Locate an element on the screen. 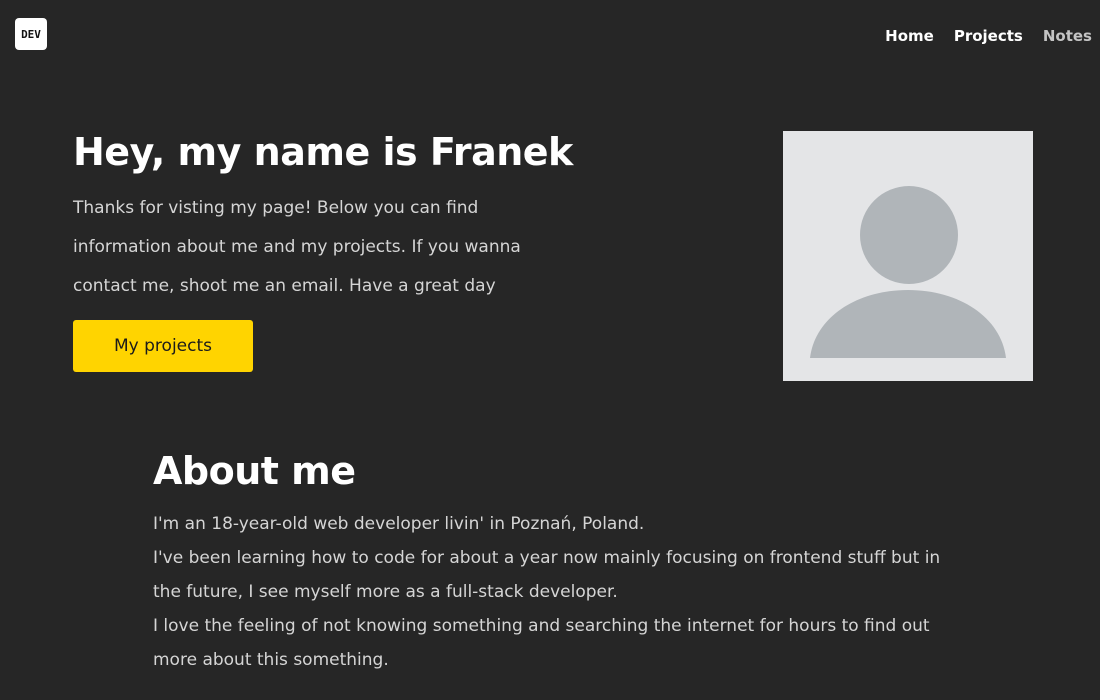 This screenshot has width=1100, height=700. logo-text: DEV is located at coordinates (31, 34).